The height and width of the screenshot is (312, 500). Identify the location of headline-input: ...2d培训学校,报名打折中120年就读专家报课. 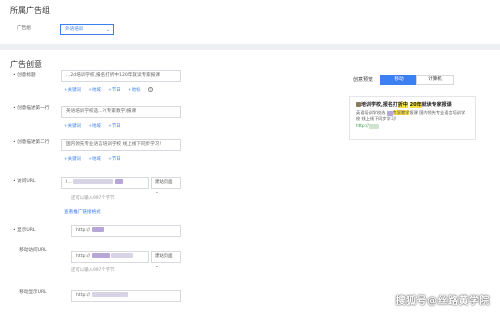
(121, 76).